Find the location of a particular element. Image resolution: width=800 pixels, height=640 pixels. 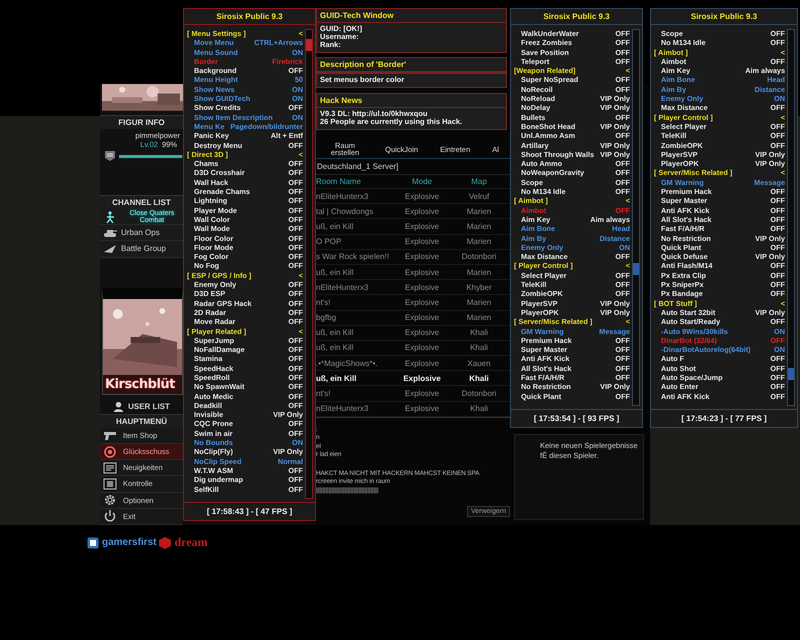

channel-item: Battle Group is located at coordinates (141, 249).